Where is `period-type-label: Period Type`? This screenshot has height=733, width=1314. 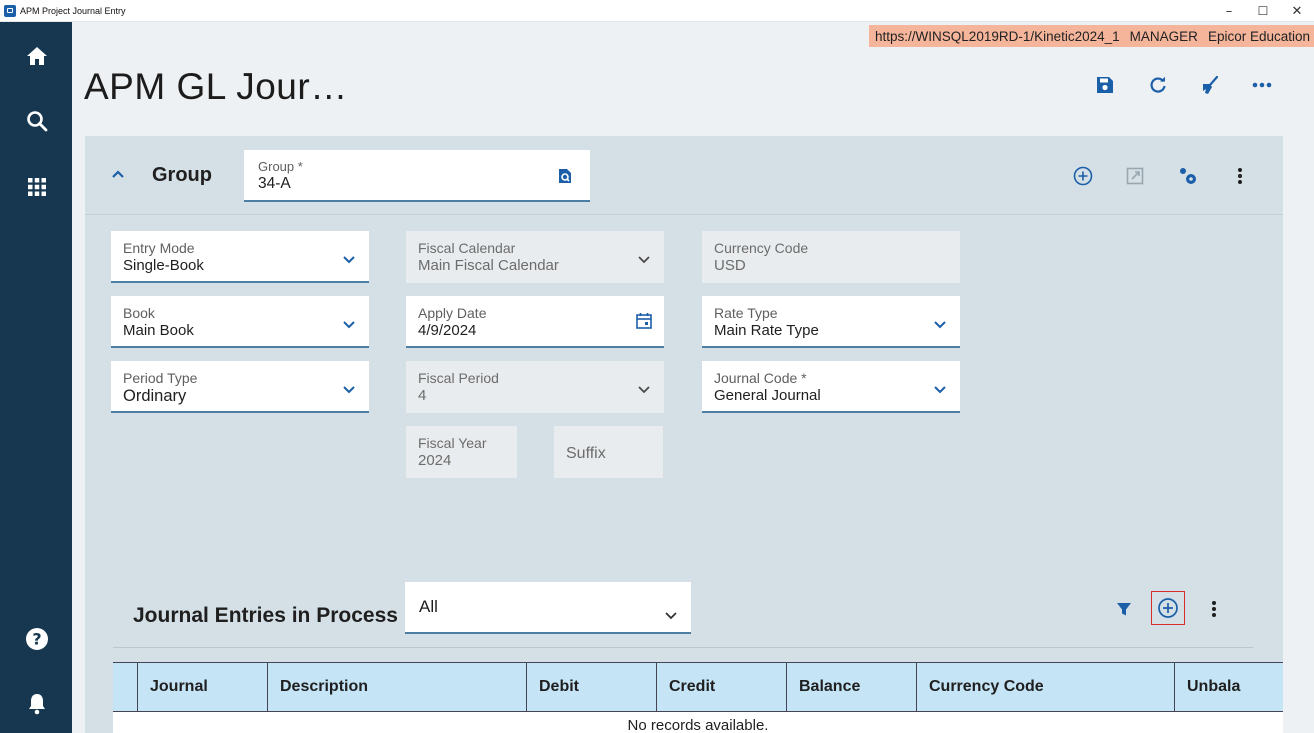
period-type-label: Period Type is located at coordinates (160, 378).